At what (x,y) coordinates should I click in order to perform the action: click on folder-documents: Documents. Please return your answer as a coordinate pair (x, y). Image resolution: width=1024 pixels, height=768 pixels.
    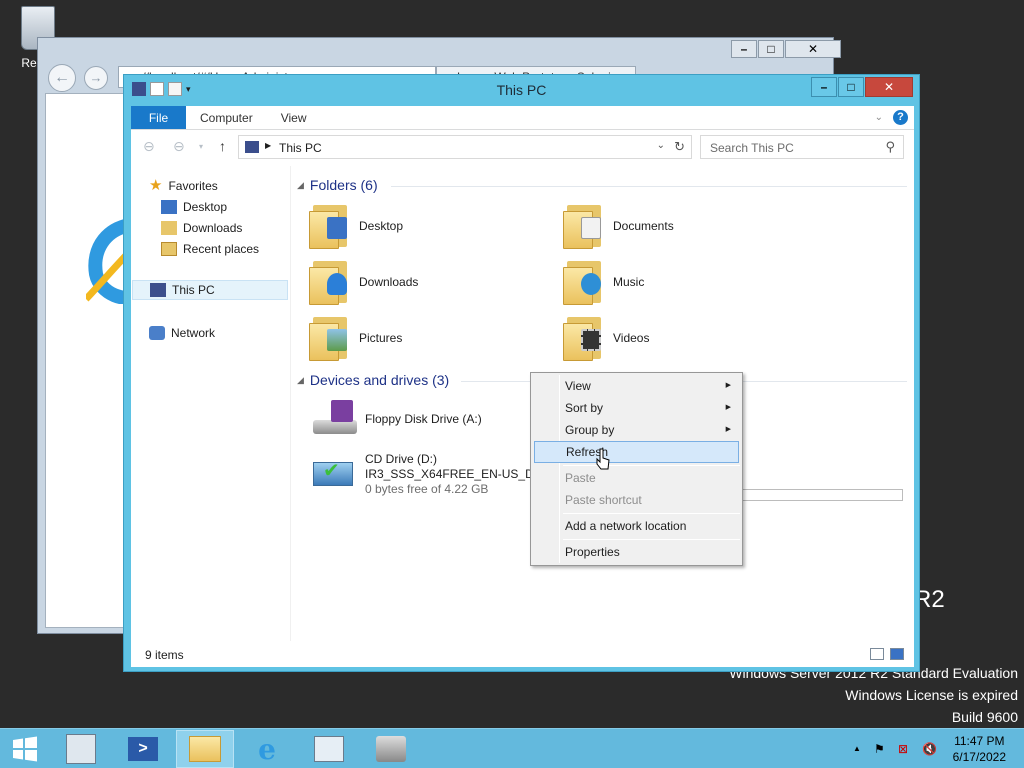
    Looking at the image, I should click on (618, 226).